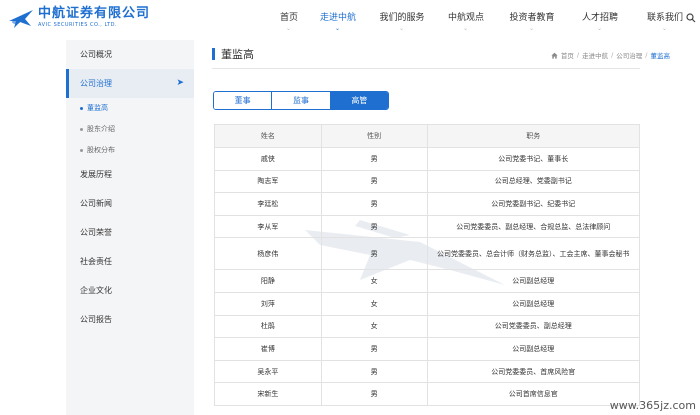 The image size is (700, 415). Describe the element at coordinates (595, 55) in the screenshot. I see `breadcrumb-about: 走进中航` at that location.